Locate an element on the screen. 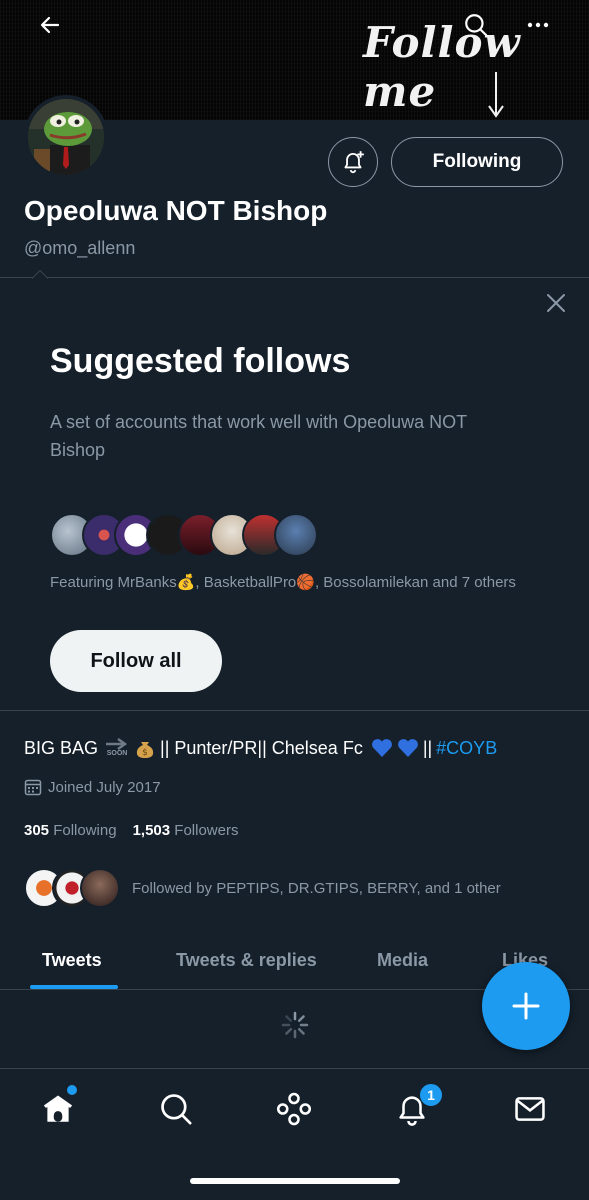  profile-name: Opeoluwa NOT Bishop is located at coordinates (176, 210).